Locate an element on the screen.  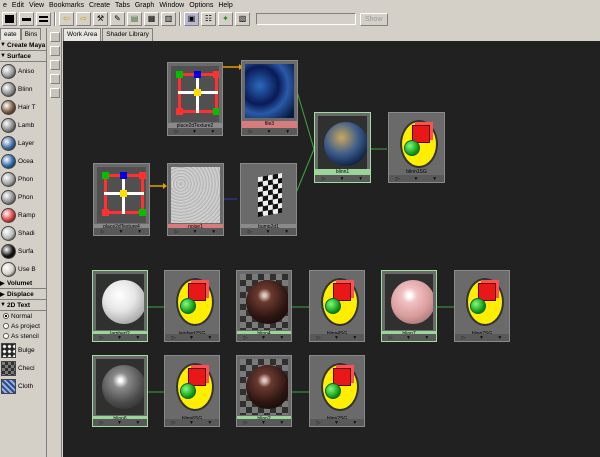
surface-item: Lamb is located at coordinates (23, 125).